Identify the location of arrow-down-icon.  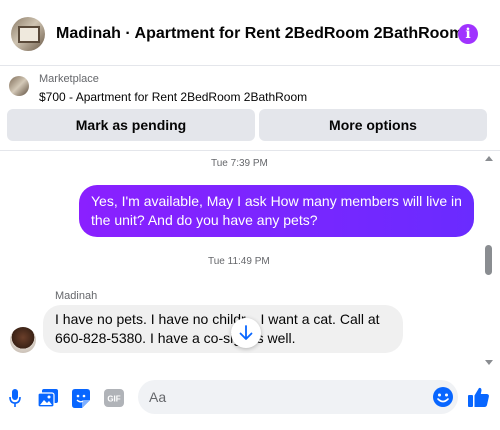
(246, 332).